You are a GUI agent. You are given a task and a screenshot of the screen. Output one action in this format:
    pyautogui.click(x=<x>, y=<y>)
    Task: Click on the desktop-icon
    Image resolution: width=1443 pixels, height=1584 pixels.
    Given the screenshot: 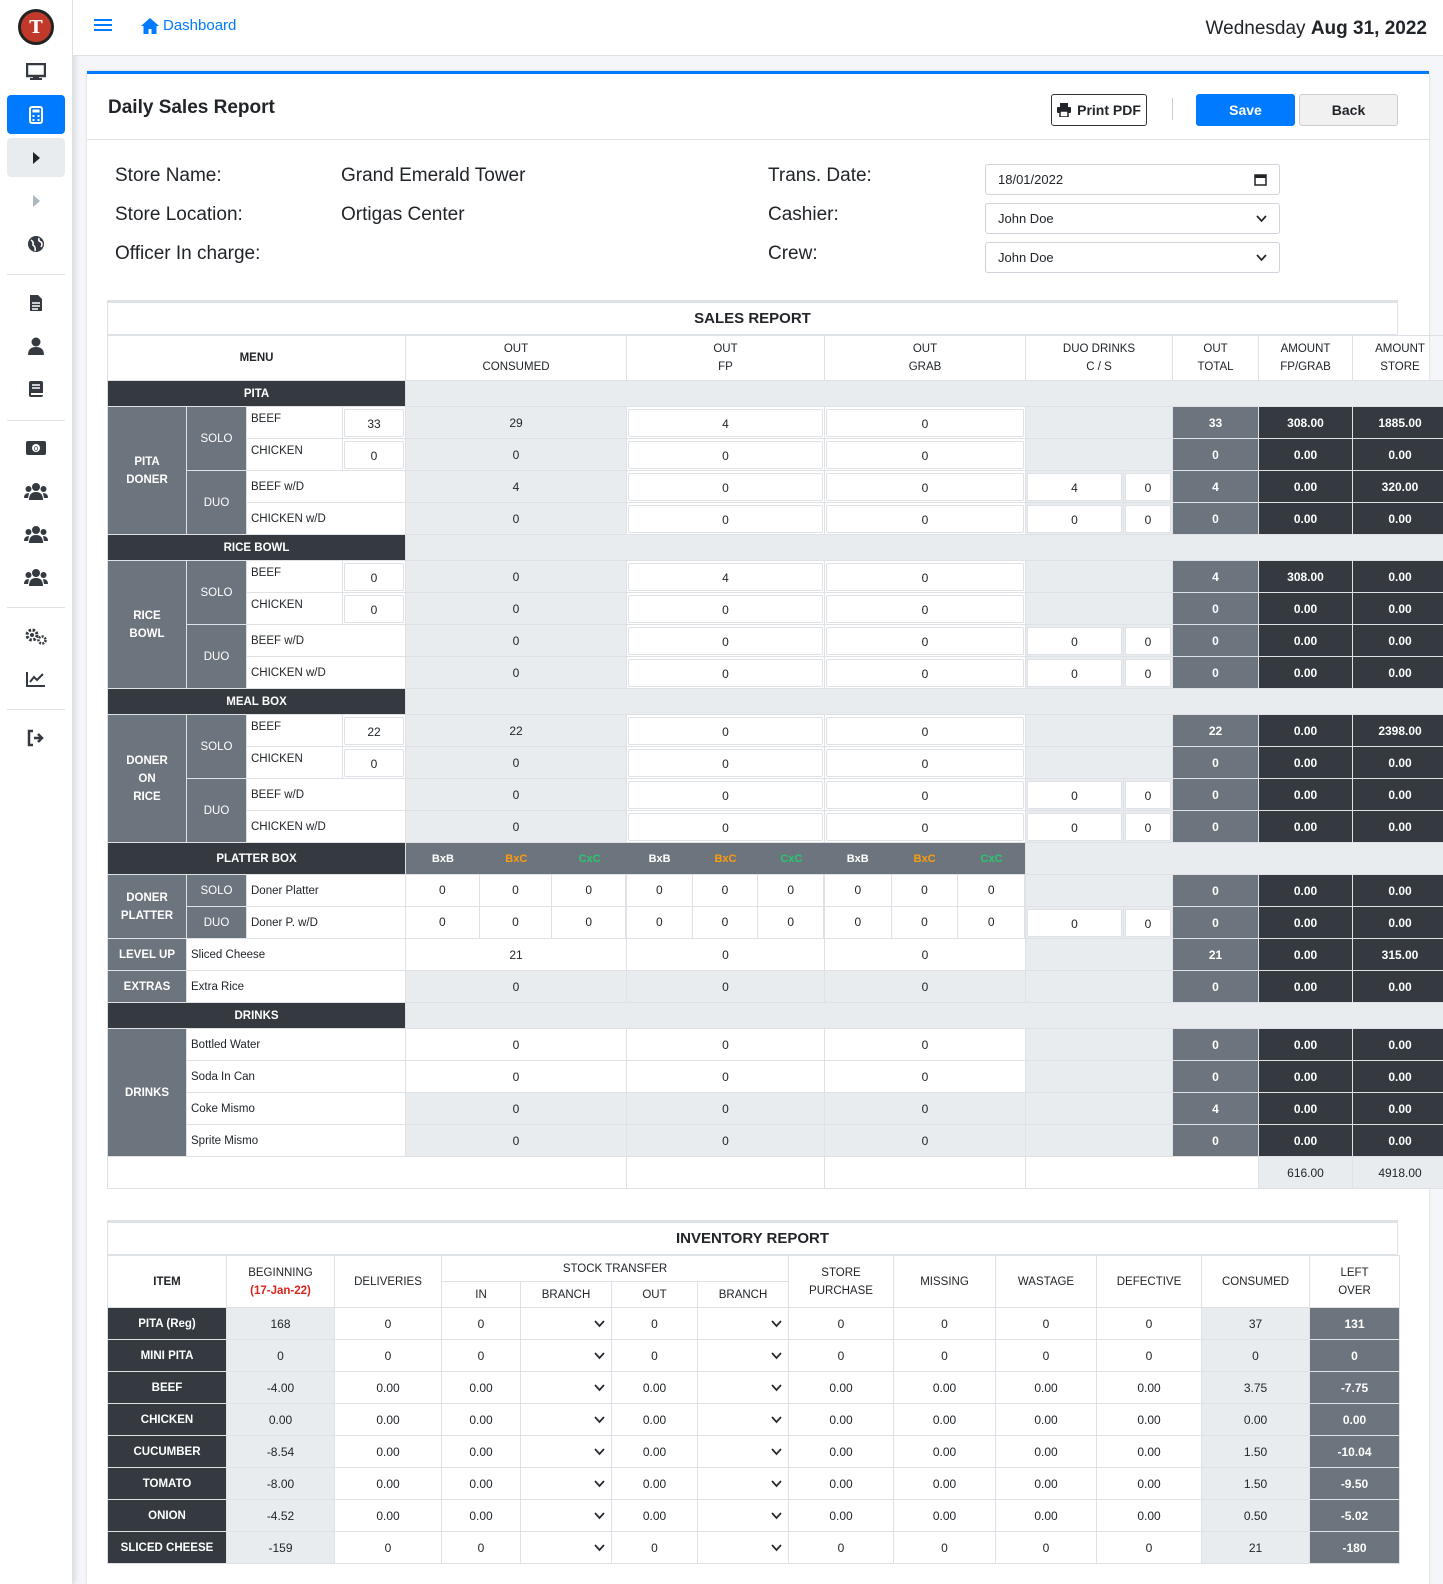 What is the action you would take?
    pyautogui.click(x=36, y=71)
    